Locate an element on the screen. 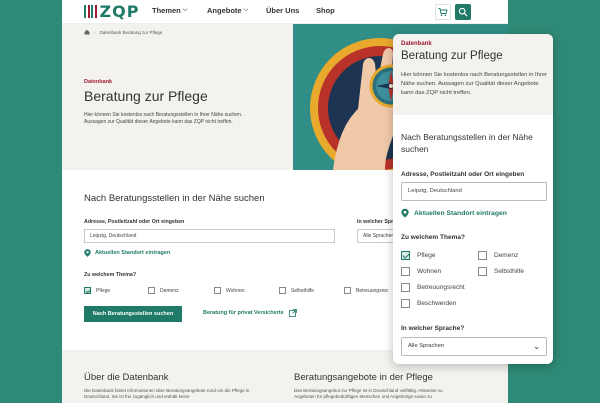 The height and width of the screenshot is (403, 600). mobile-page-title: Beratung zur Pflege is located at coordinates (452, 56).